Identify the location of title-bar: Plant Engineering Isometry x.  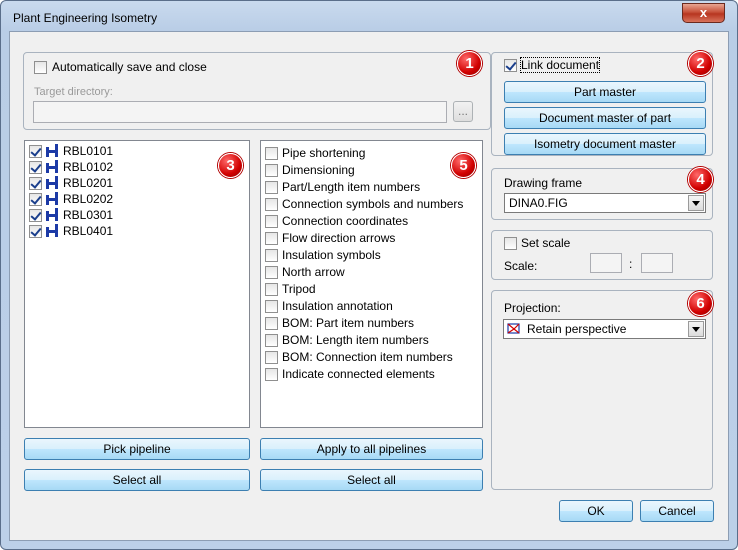
(369, 17).